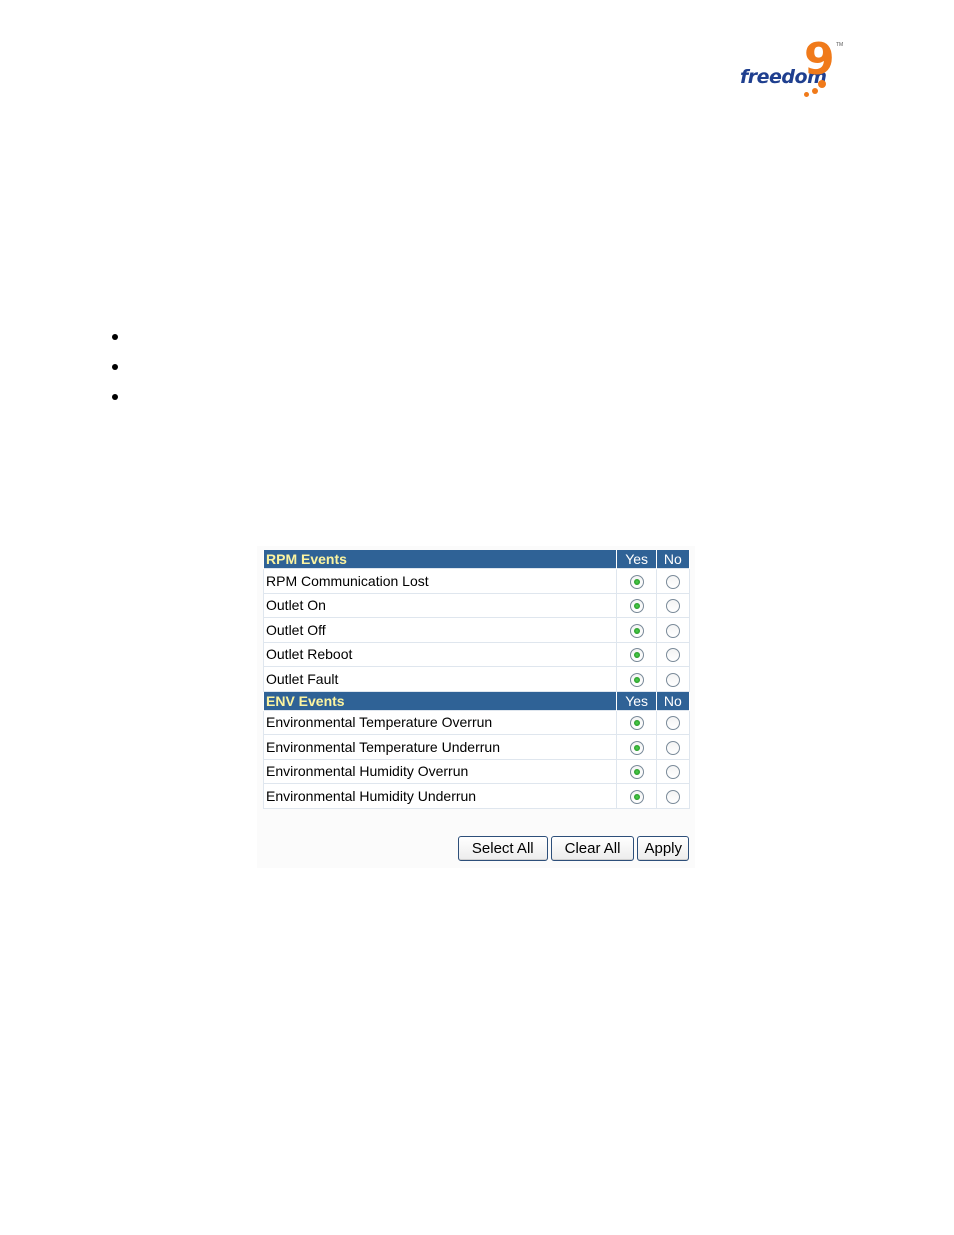 The width and height of the screenshot is (954, 1235). I want to click on event-row: Outlet Reboot, so click(476, 654).